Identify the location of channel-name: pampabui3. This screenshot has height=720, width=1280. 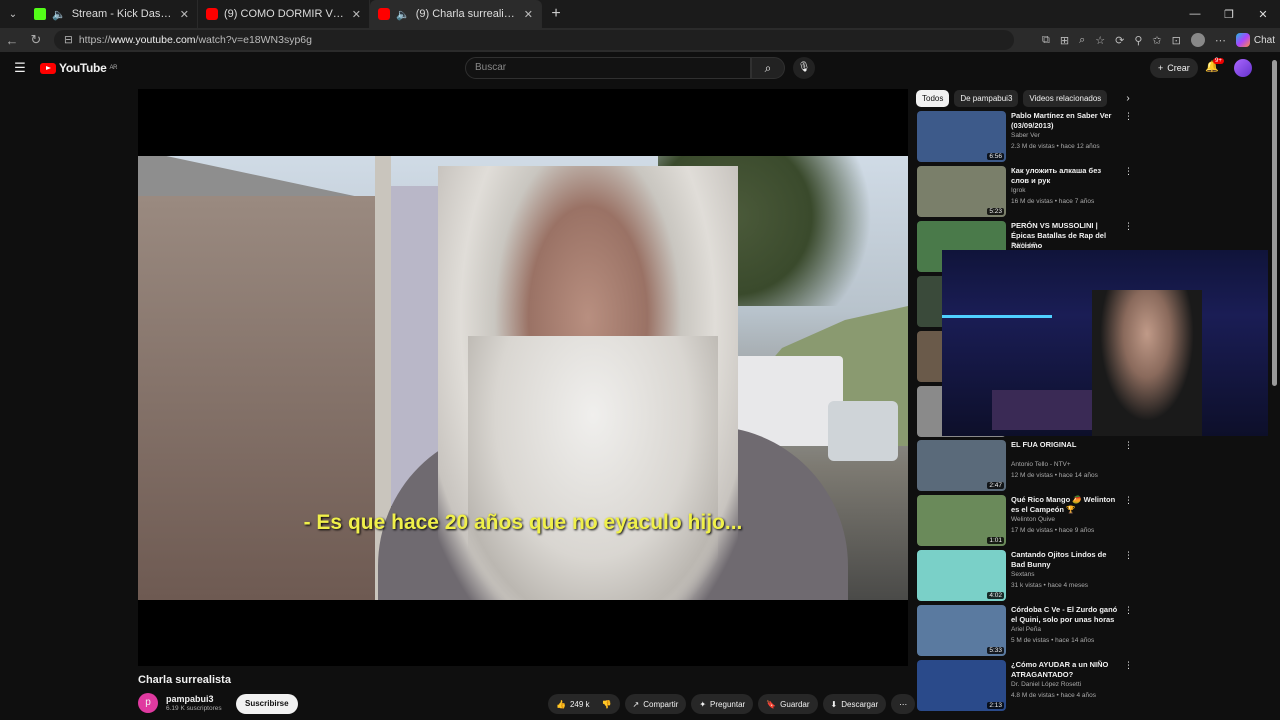
(190, 699).